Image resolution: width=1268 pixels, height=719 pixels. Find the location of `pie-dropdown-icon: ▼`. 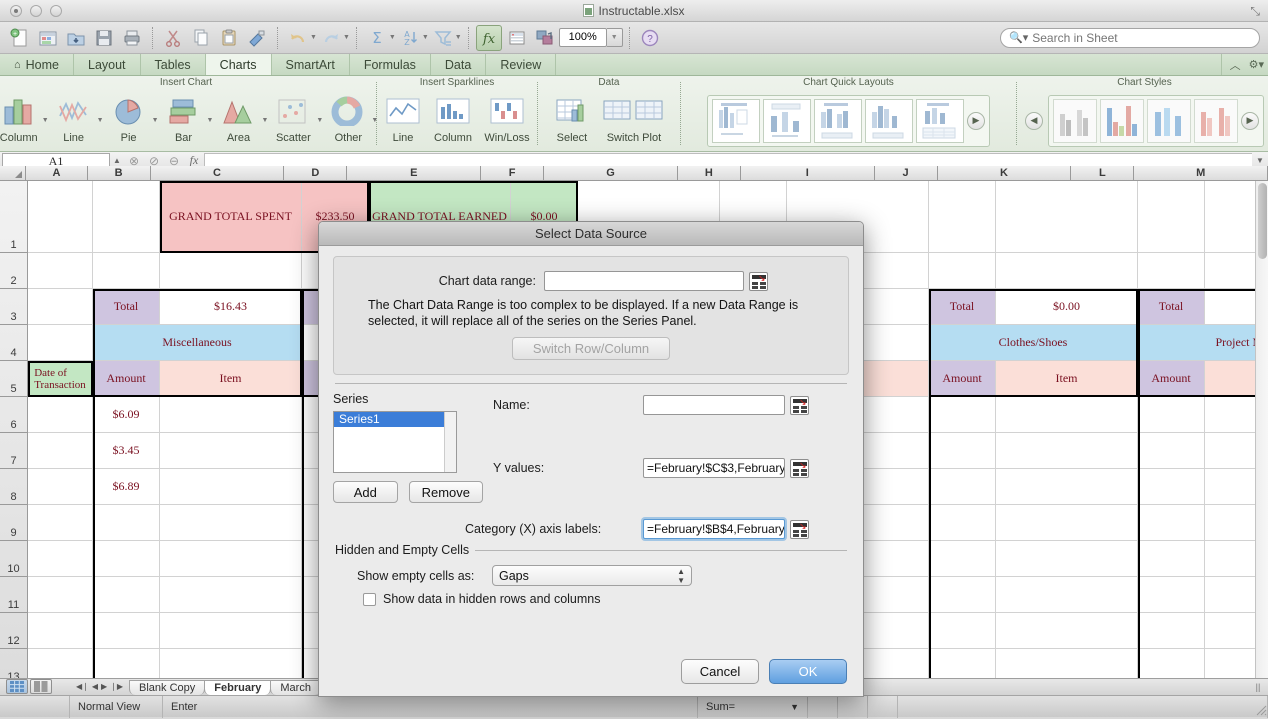

pie-dropdown-icon: ▼ is located at coordinates (155, 120).